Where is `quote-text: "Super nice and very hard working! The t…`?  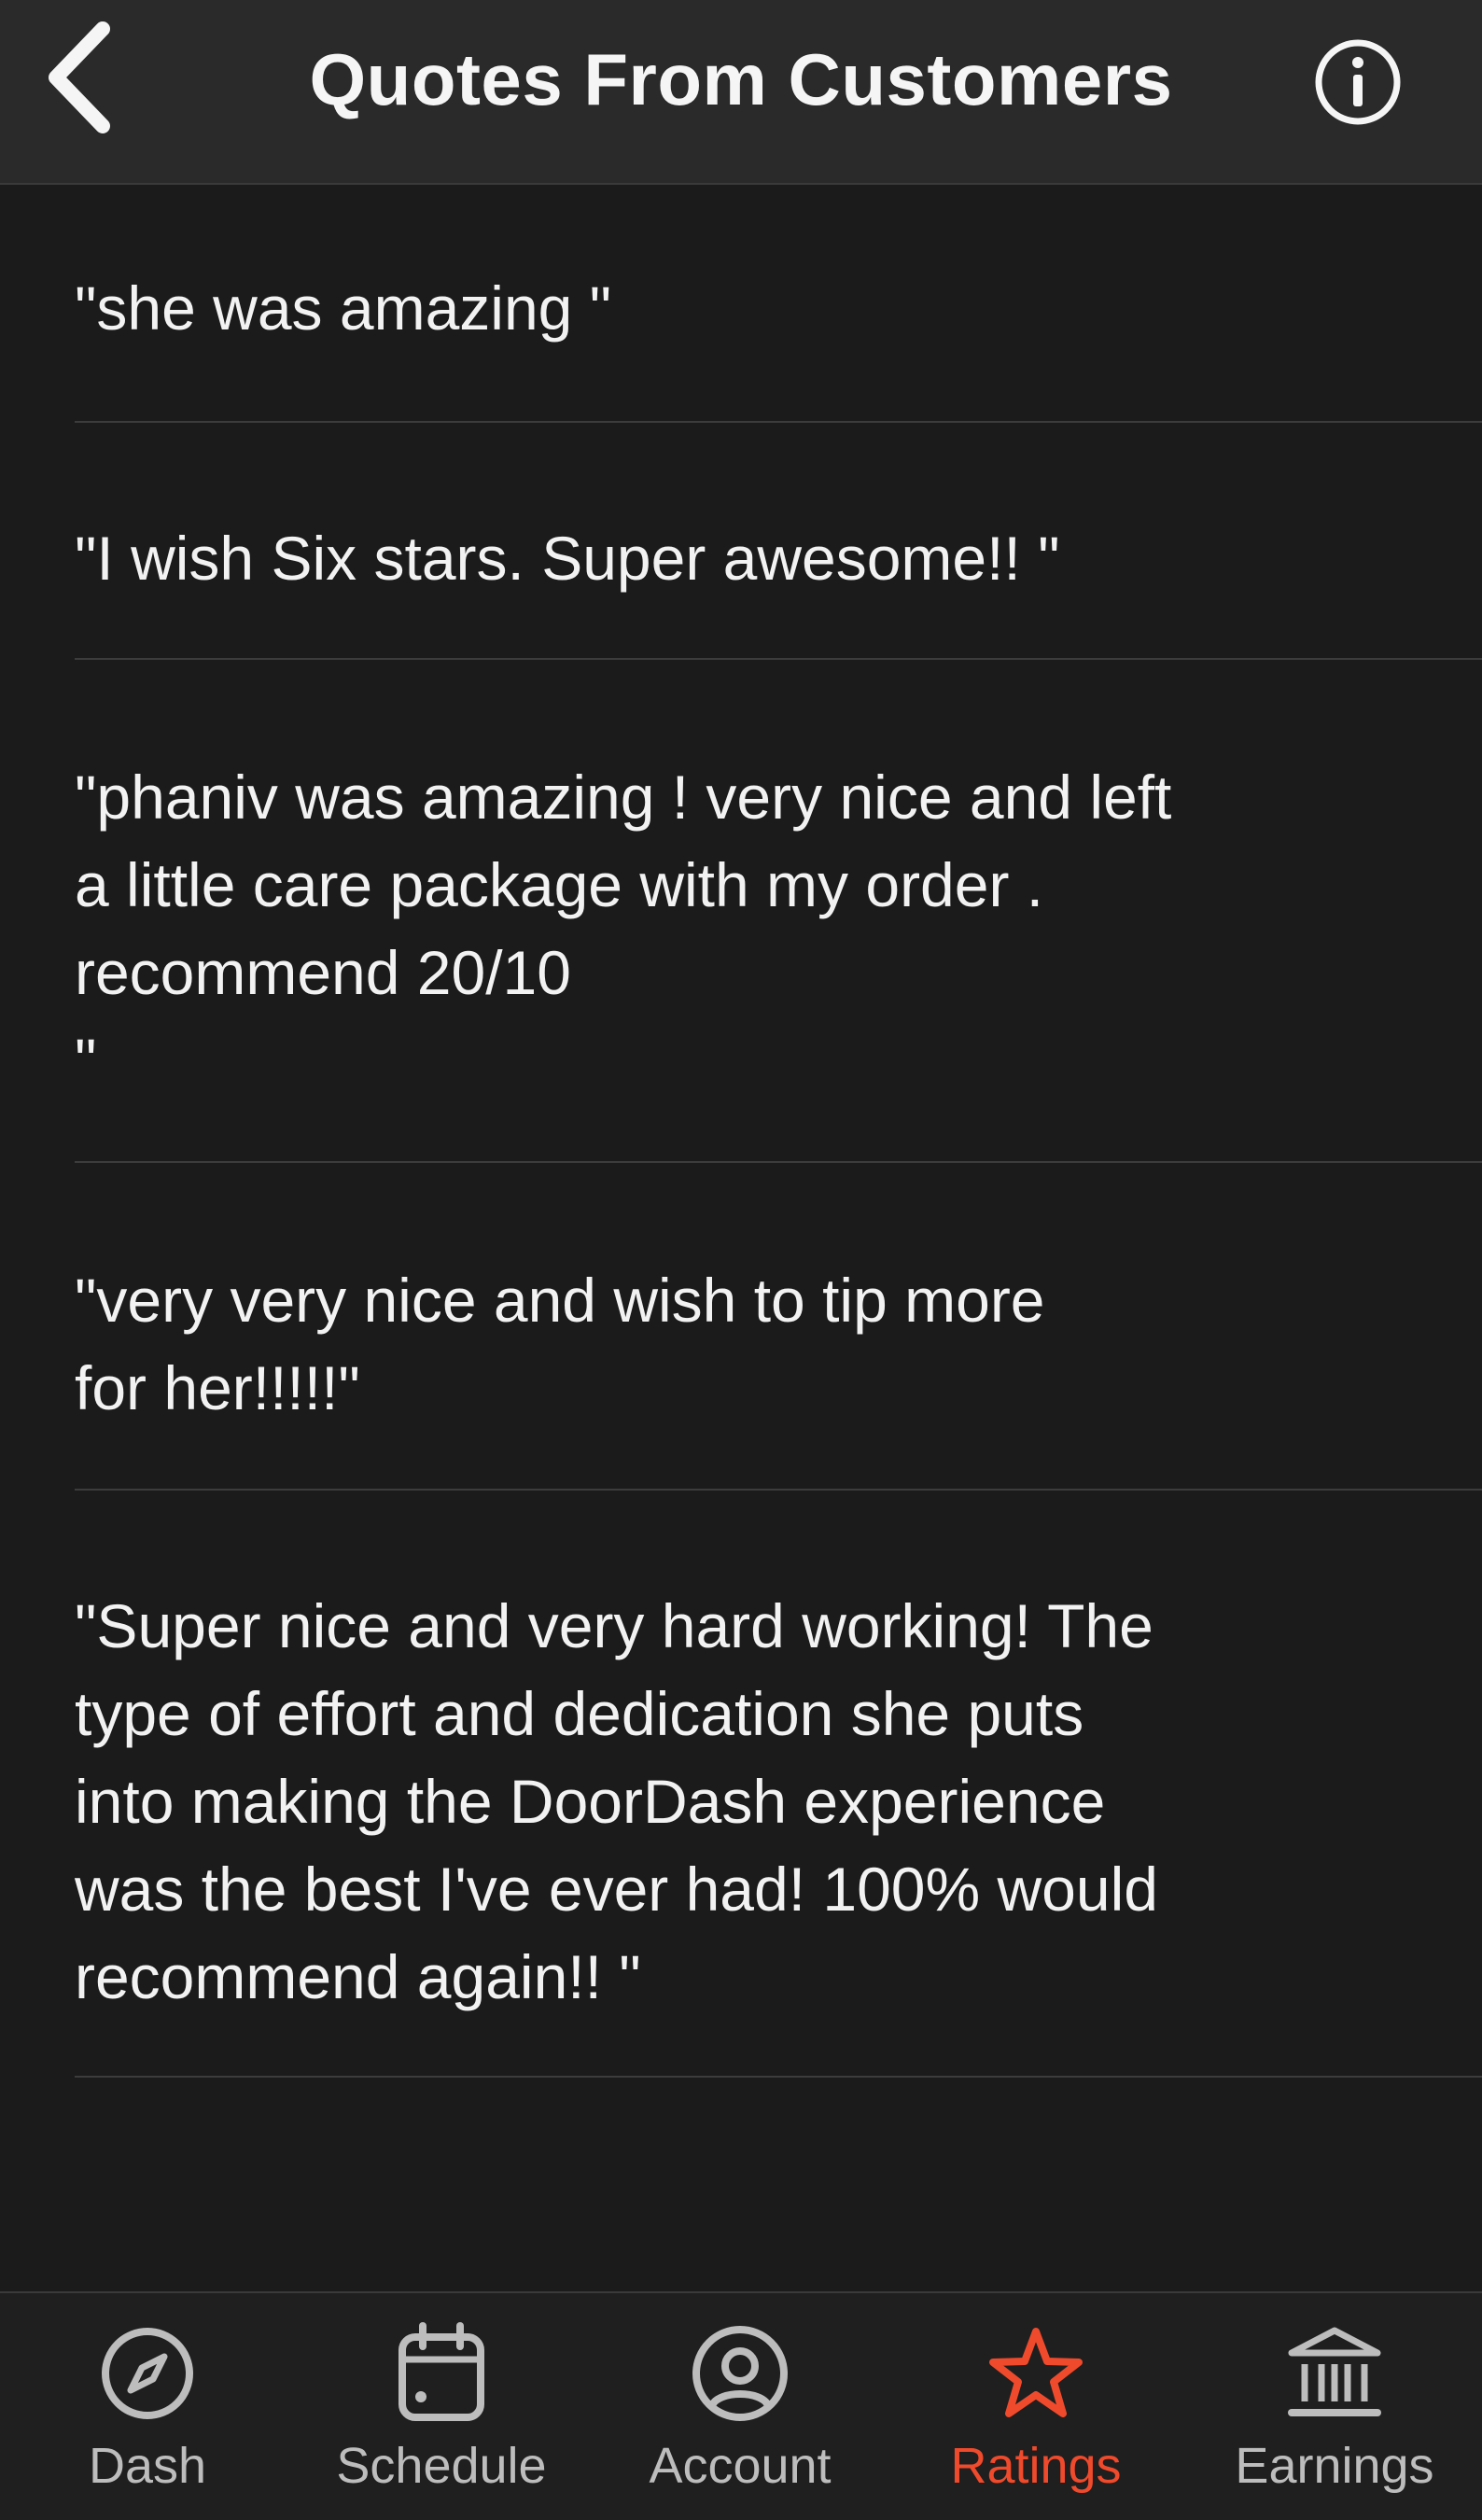 quote-text: "Super nice and very hard working! The t… is located at coordinates (616, 1801).